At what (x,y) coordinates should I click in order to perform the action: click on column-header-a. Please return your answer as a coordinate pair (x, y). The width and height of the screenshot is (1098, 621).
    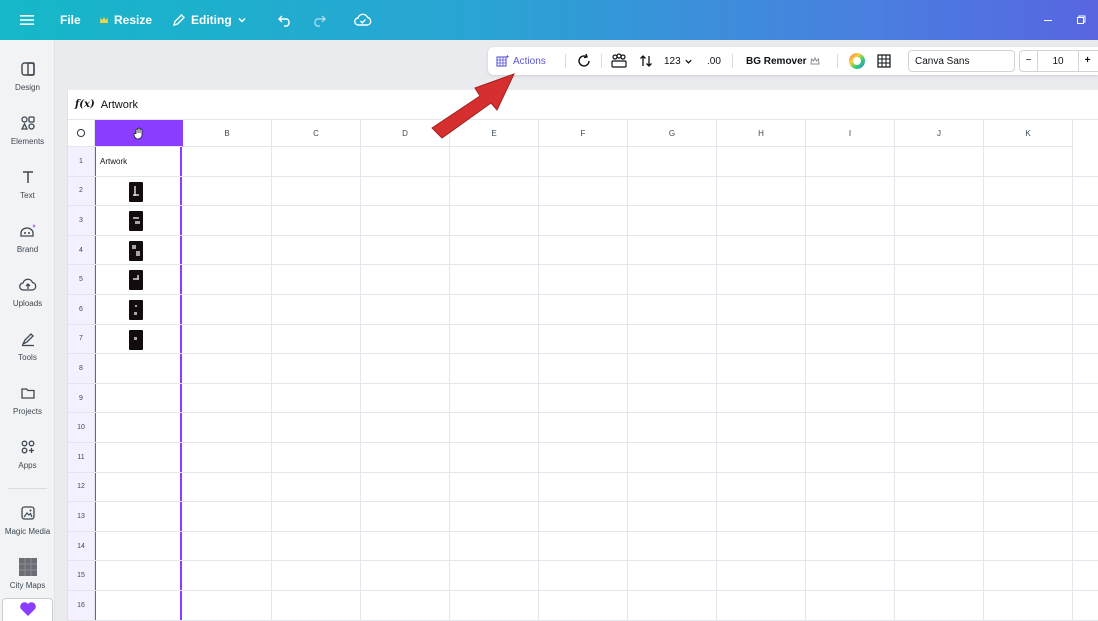
    Looking at the image, I should click on (139, 133).